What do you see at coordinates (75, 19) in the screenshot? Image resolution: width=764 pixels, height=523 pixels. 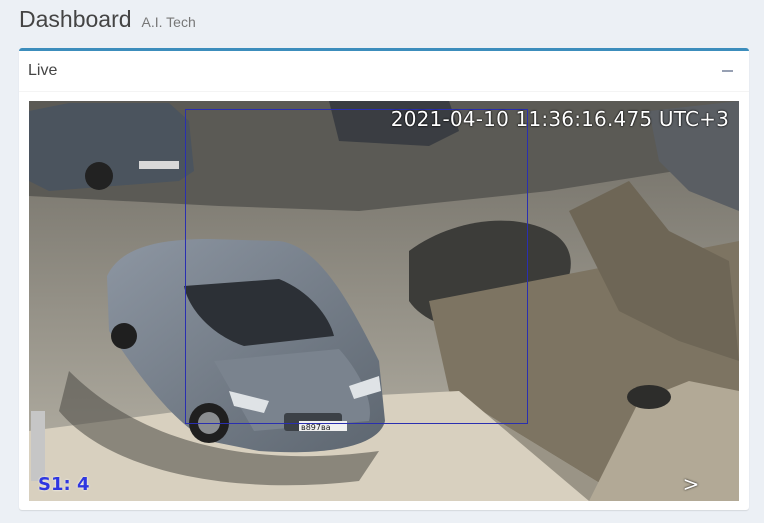 I see `page-title: Dashboard` at bounding box center [75, 19].